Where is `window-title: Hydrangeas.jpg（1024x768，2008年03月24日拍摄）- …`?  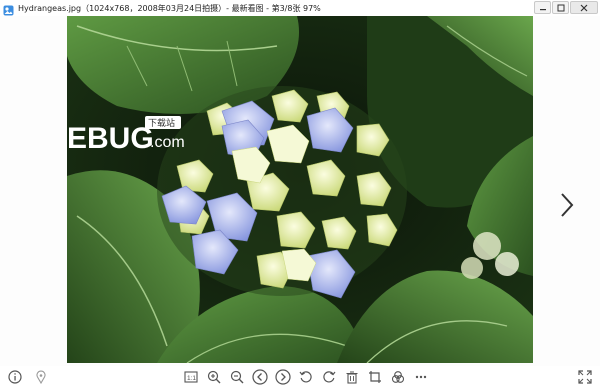
window-title: Hydrangeas.jpg（1024x768，2008年03月24日拍摄）- … is located at coordinates (169, 8).